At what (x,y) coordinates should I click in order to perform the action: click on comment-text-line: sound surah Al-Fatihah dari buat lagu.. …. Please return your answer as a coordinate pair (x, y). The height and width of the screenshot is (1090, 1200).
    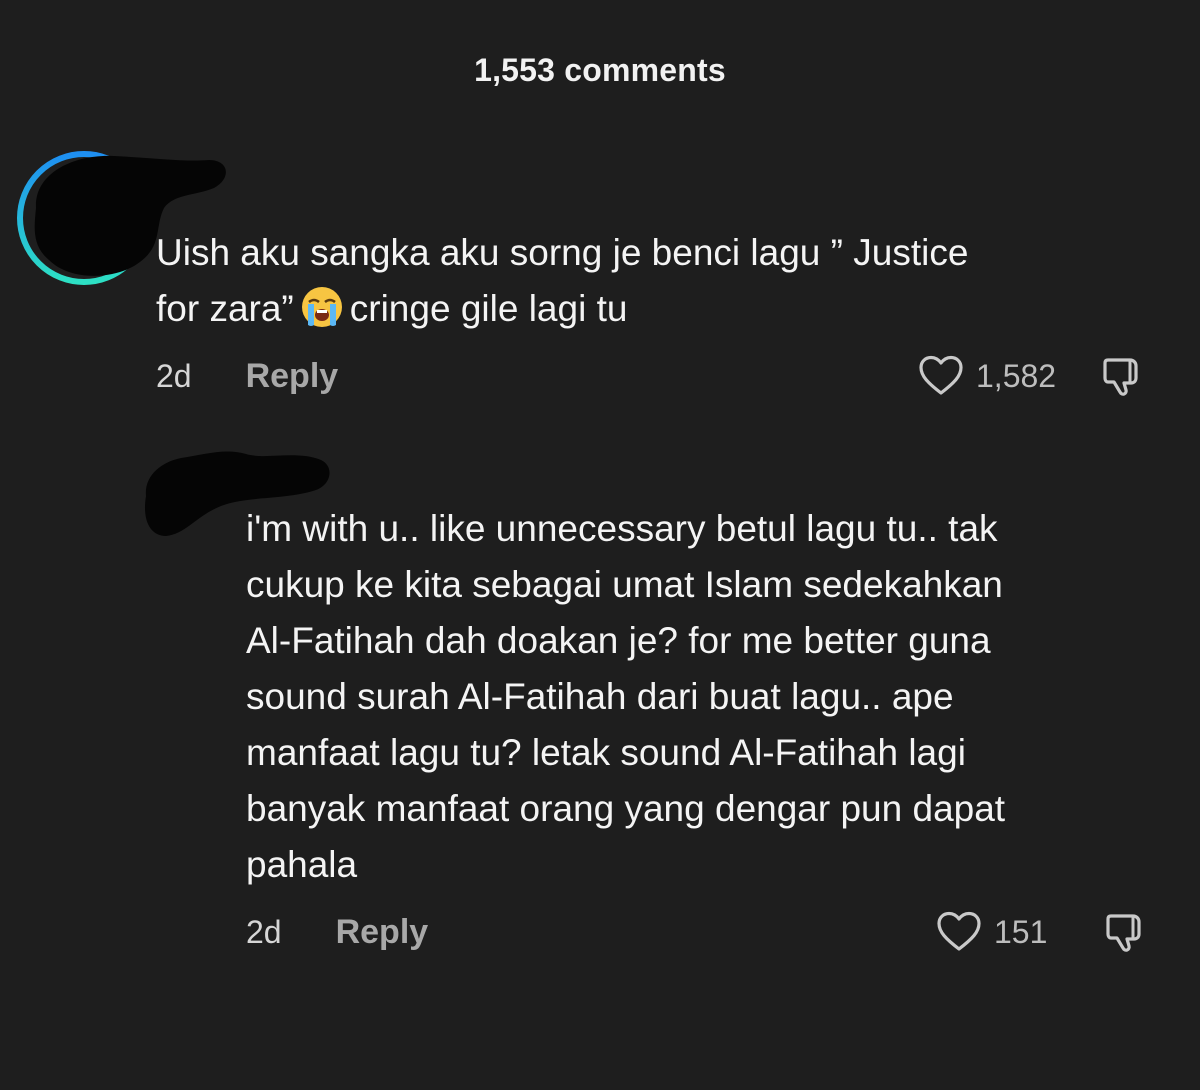
    Looking at the image, I should click on (600, 696).